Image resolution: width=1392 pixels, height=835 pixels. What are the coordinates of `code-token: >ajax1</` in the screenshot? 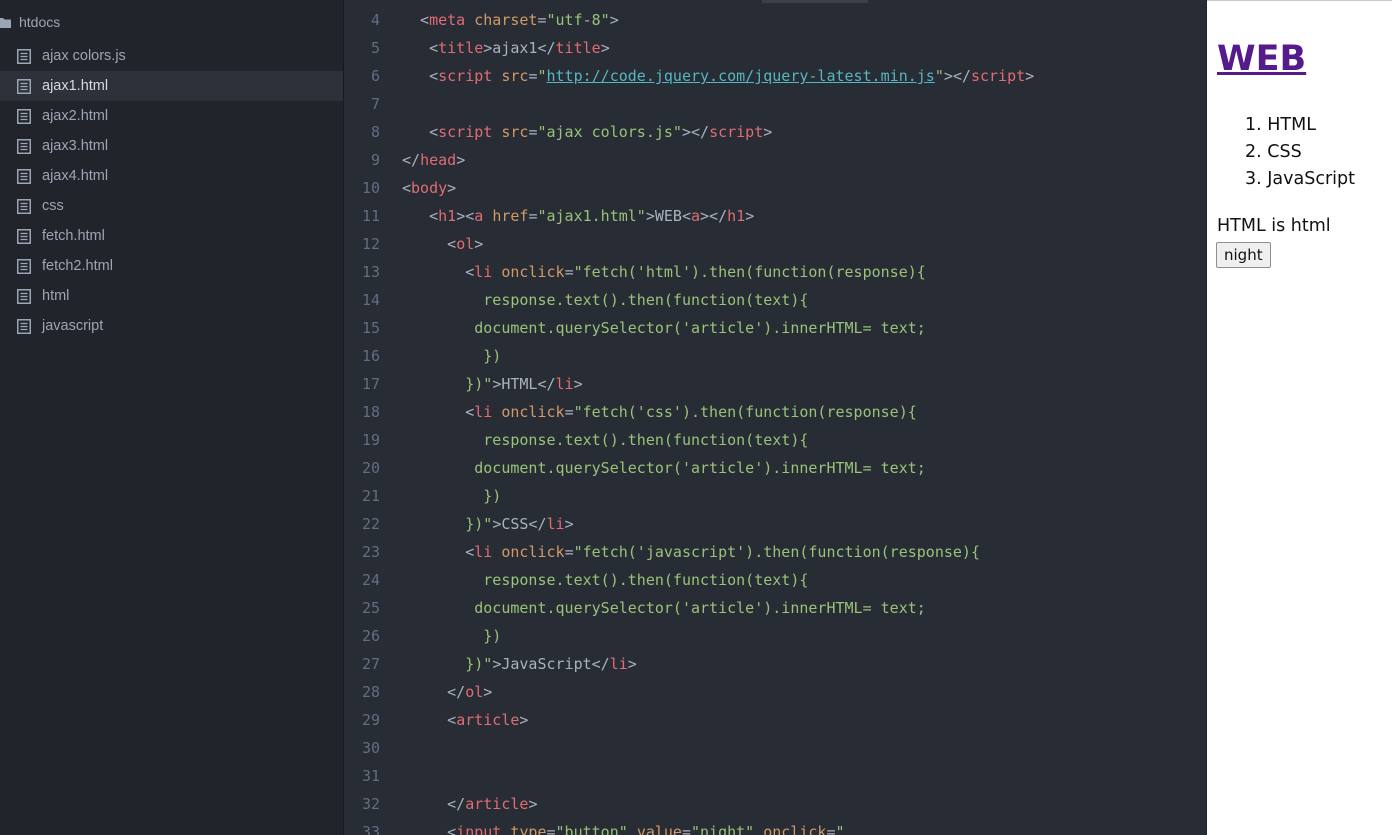 It's located at (519, 48).